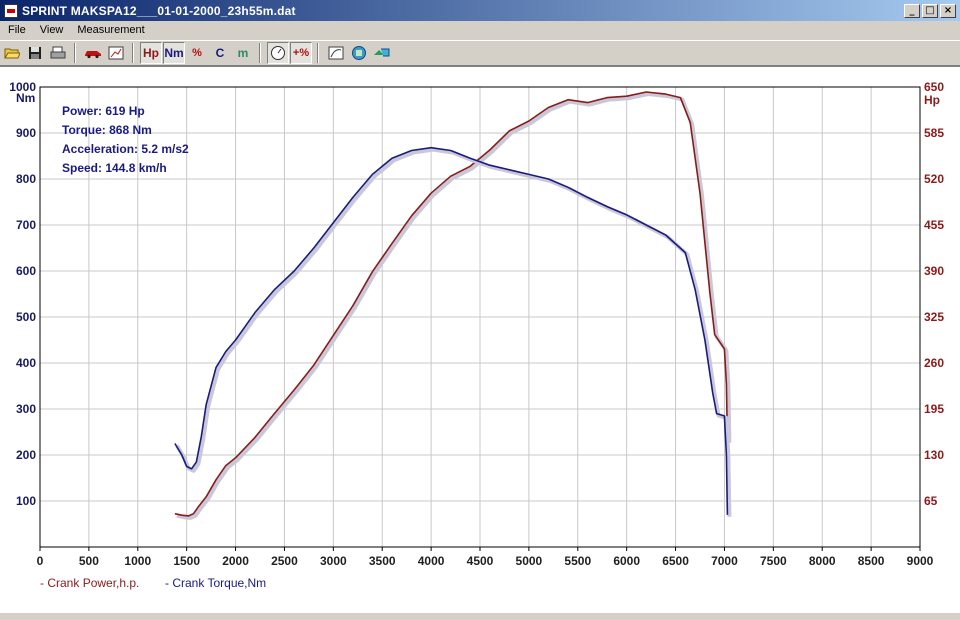  I want to click on export-icon, so click(382, 52).